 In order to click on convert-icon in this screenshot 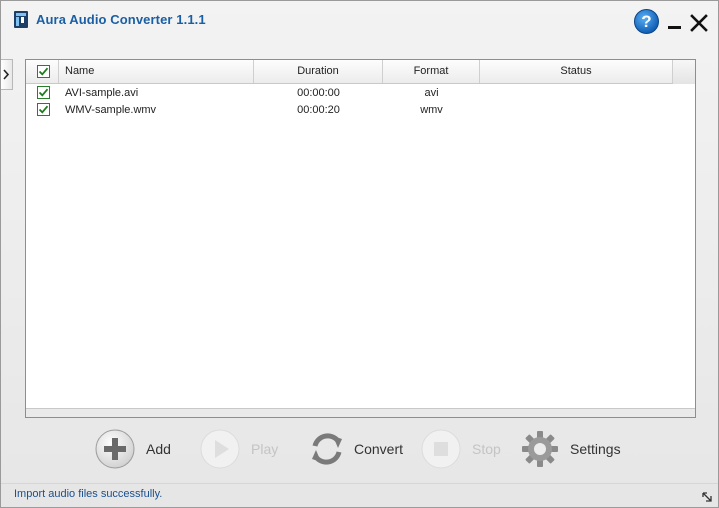, I will do `click(327, 449)`.